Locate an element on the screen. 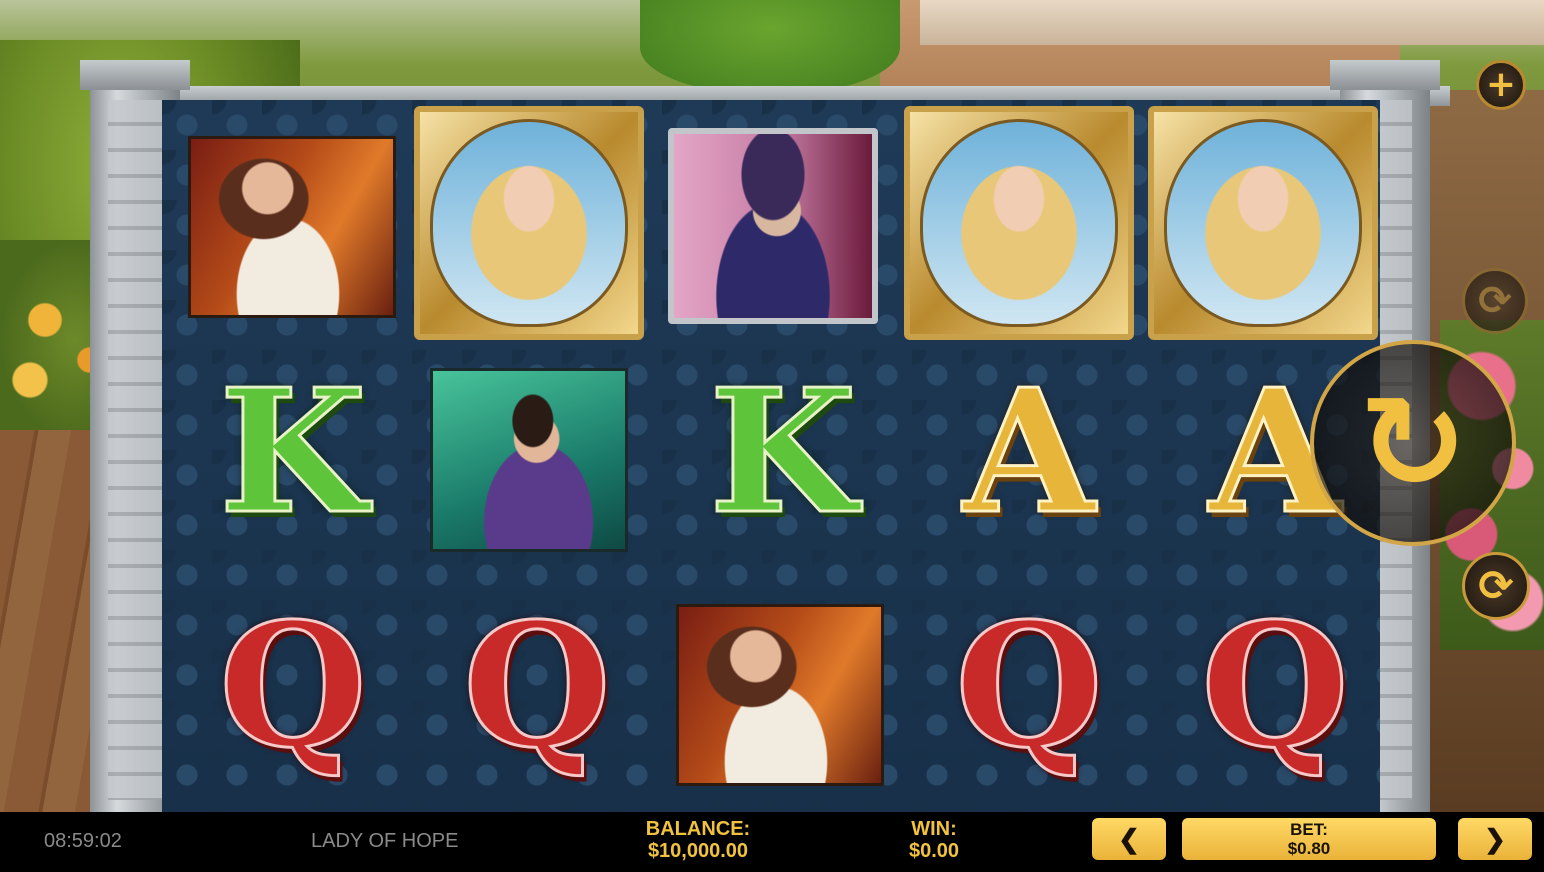 The width and height of the screenshot is (1544, 872). chevron-right-icon: ❯ is located at coordinates (1495, 838).